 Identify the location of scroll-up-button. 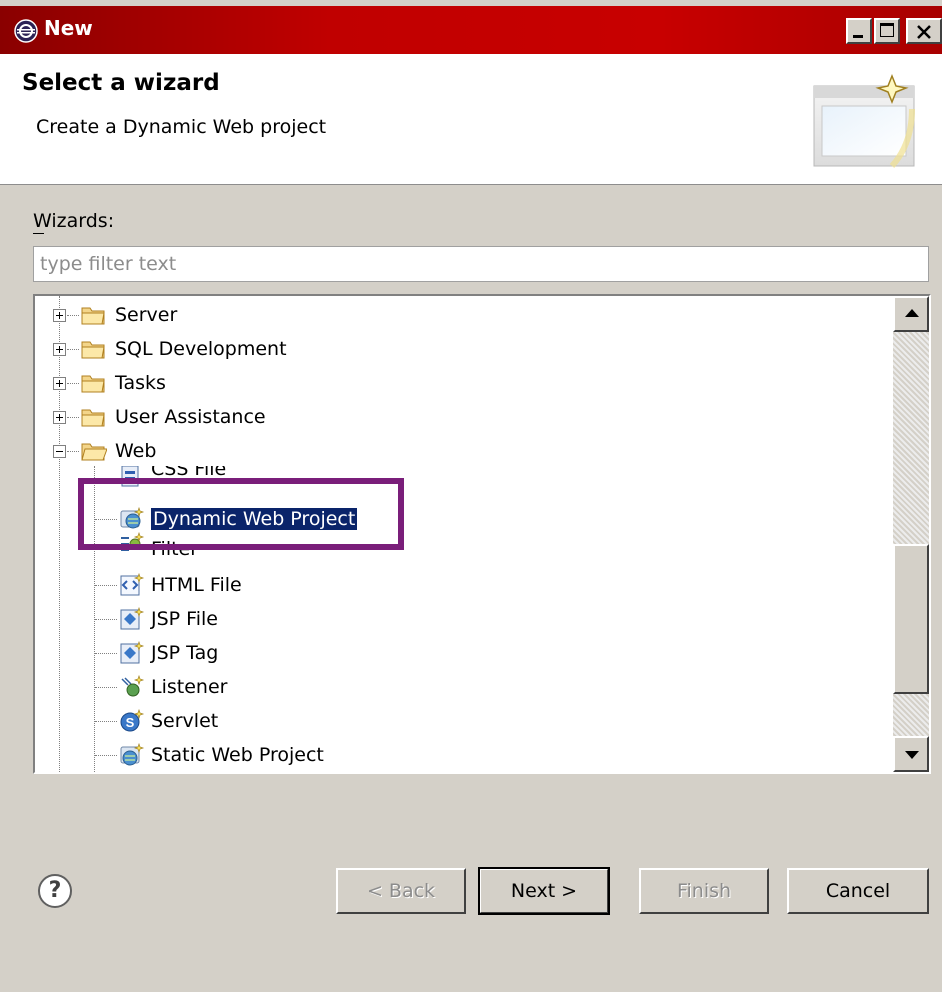
(911, 314).